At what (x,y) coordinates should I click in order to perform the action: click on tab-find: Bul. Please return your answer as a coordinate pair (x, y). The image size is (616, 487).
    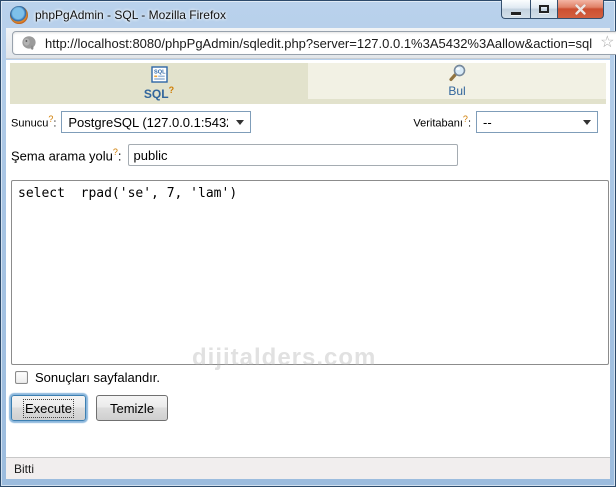
    Looking at the image, I should click on (457, 83).